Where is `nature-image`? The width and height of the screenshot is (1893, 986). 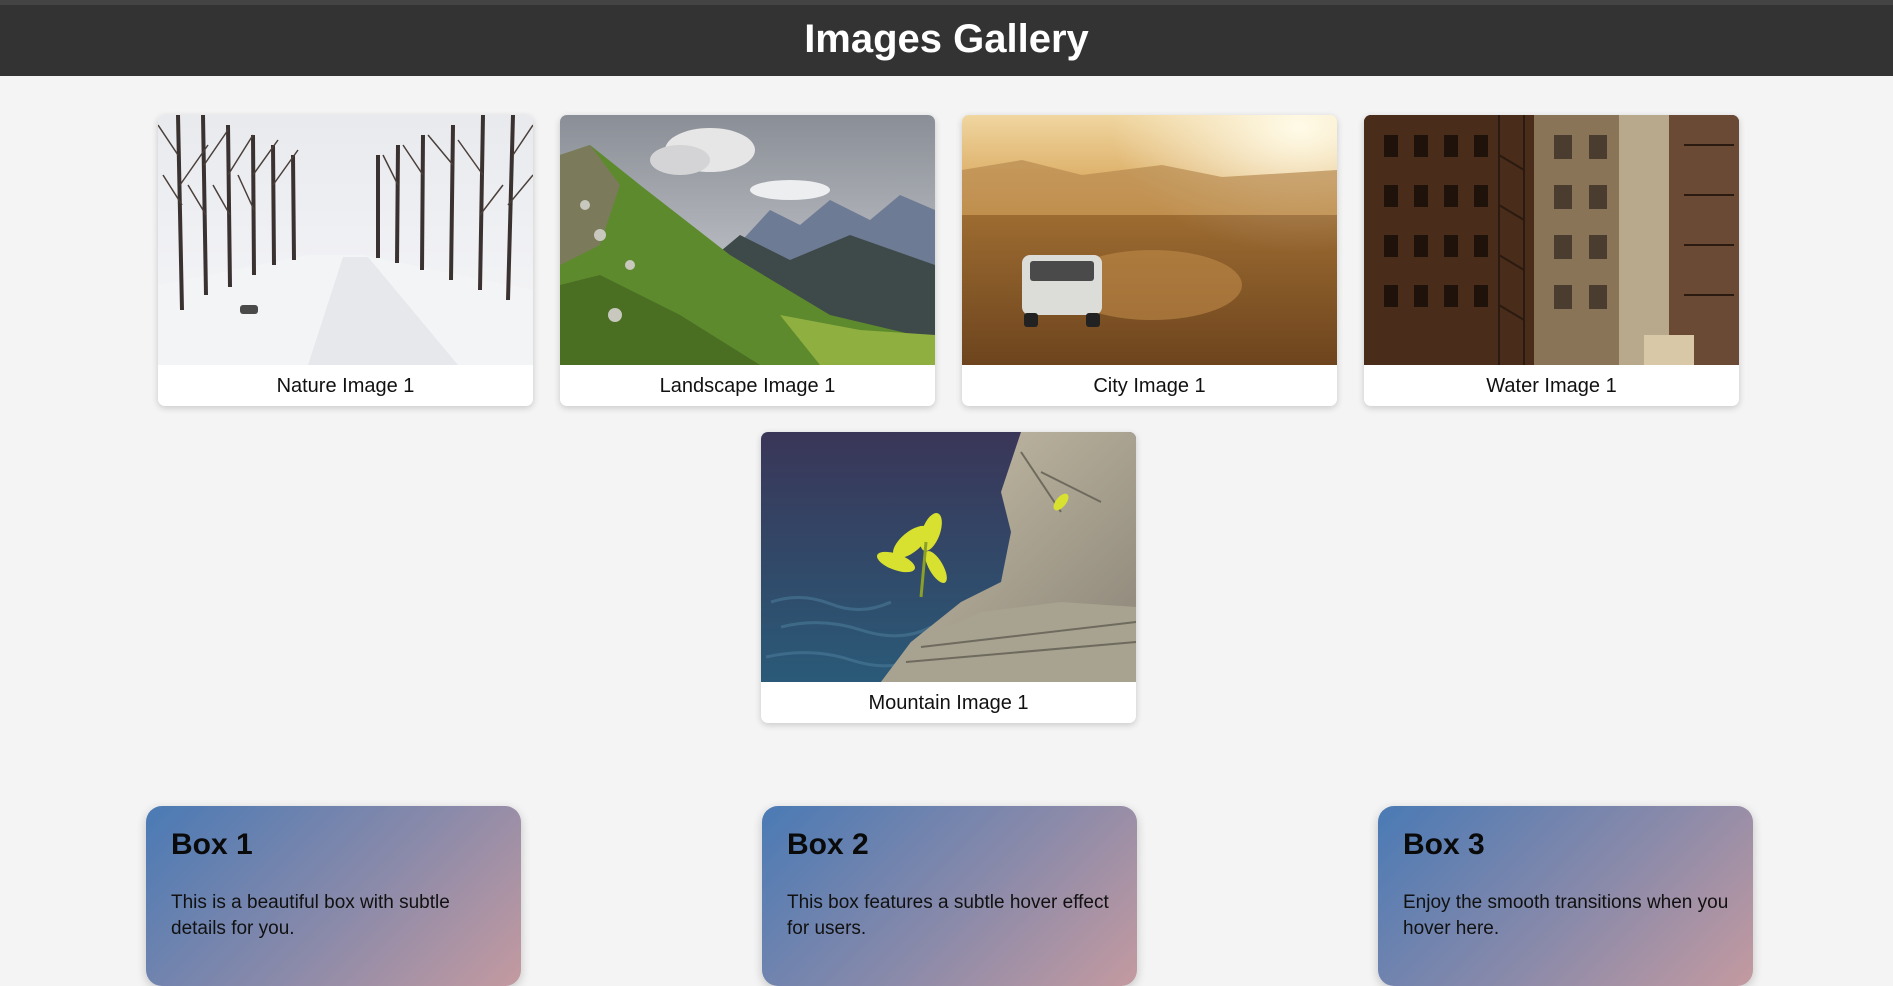 nature-image is located at coordinates (345, 240).